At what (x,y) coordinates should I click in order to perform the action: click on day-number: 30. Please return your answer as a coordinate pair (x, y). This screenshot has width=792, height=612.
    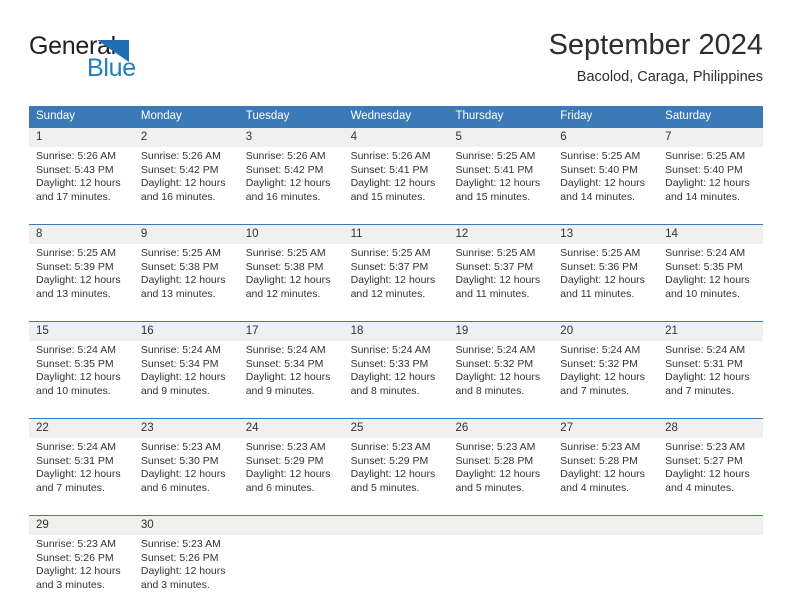
    Looking at the image, I should click on (186, 525).